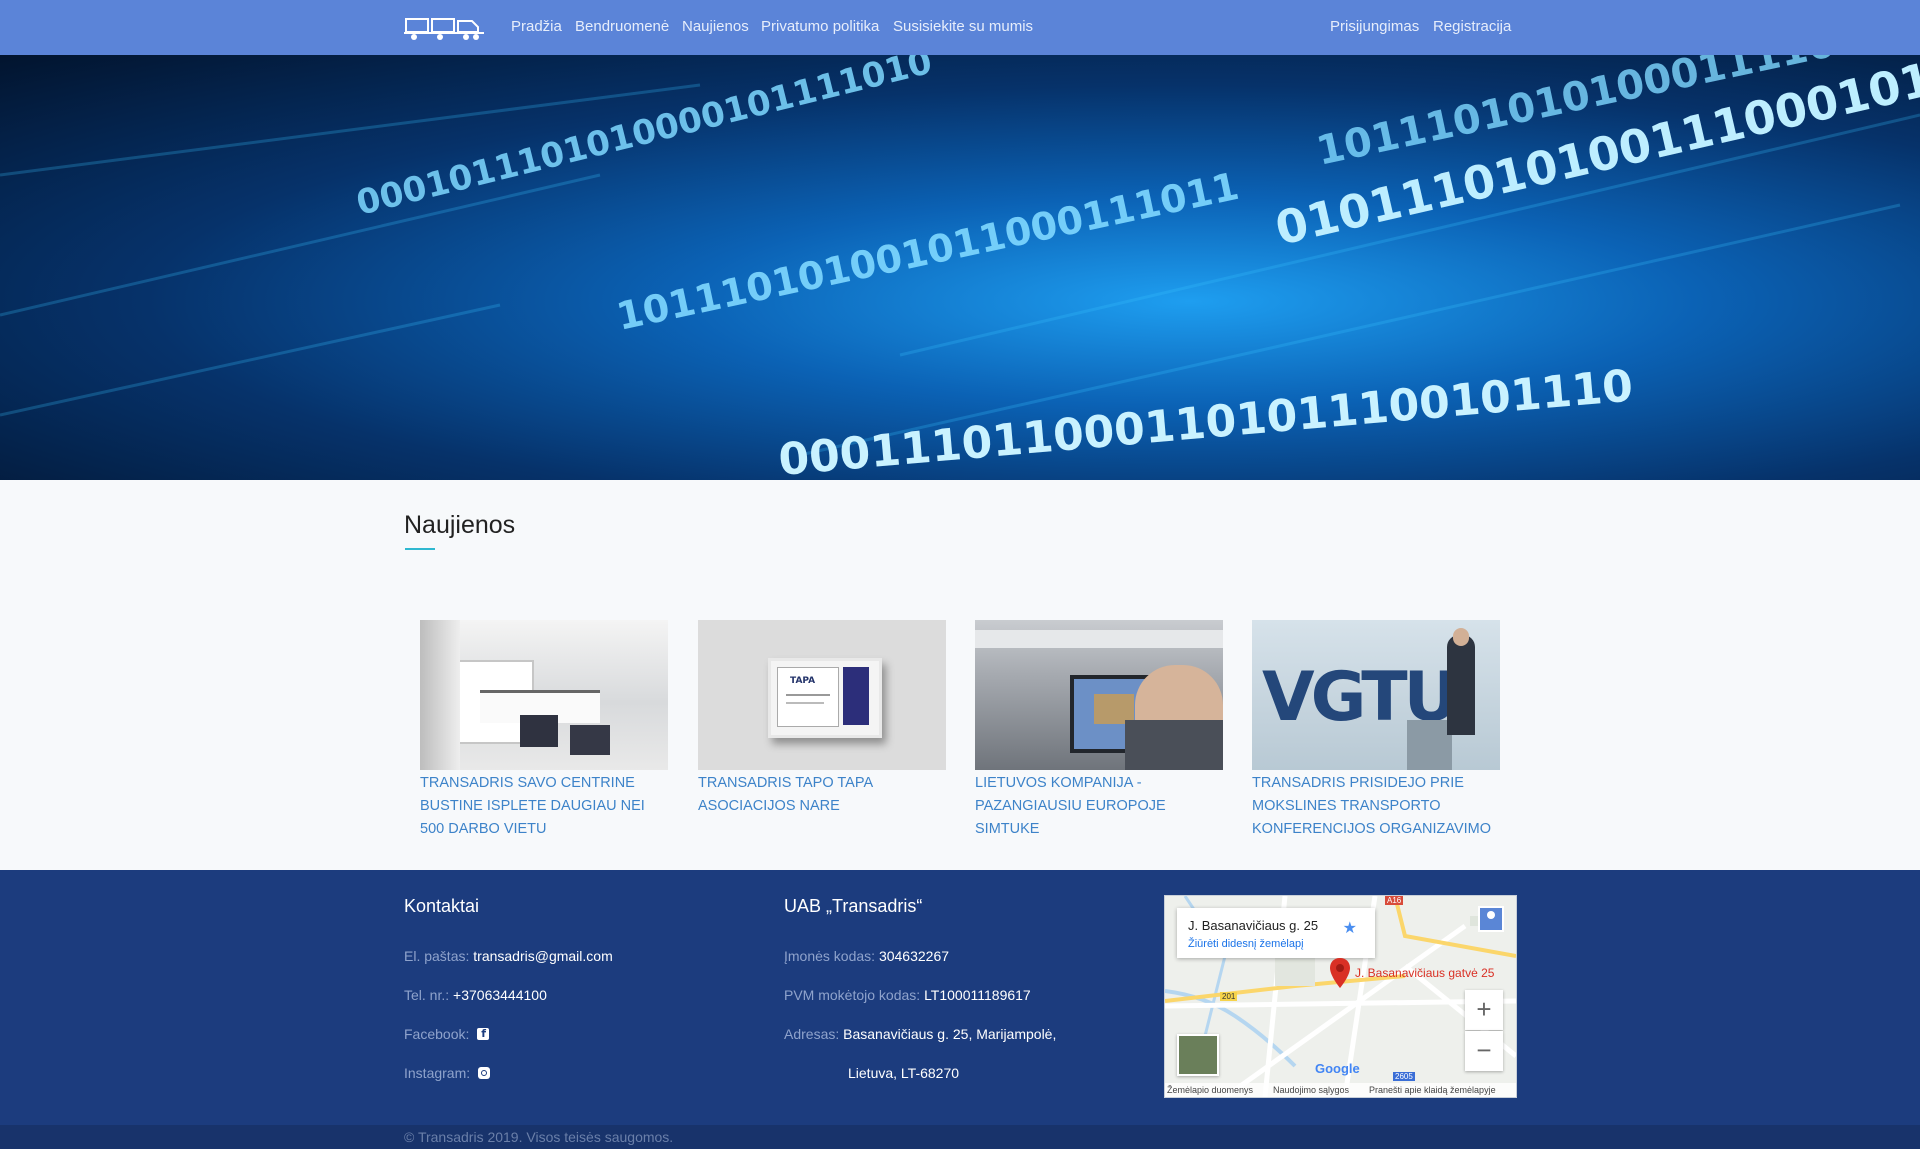  Describe the element at coordinates (544, 695) in the screenshot. I see `office-photo` at that location.